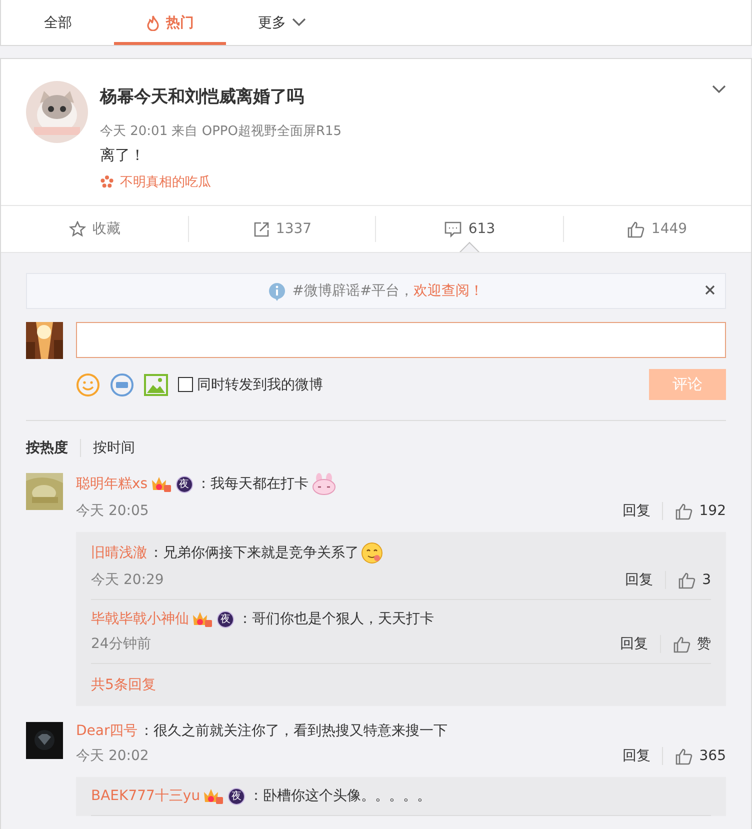  What do you see at coordinates (114, 448) in the screenshot?
I see `sort-tab: 按时间` at bounding box center [114, 448].